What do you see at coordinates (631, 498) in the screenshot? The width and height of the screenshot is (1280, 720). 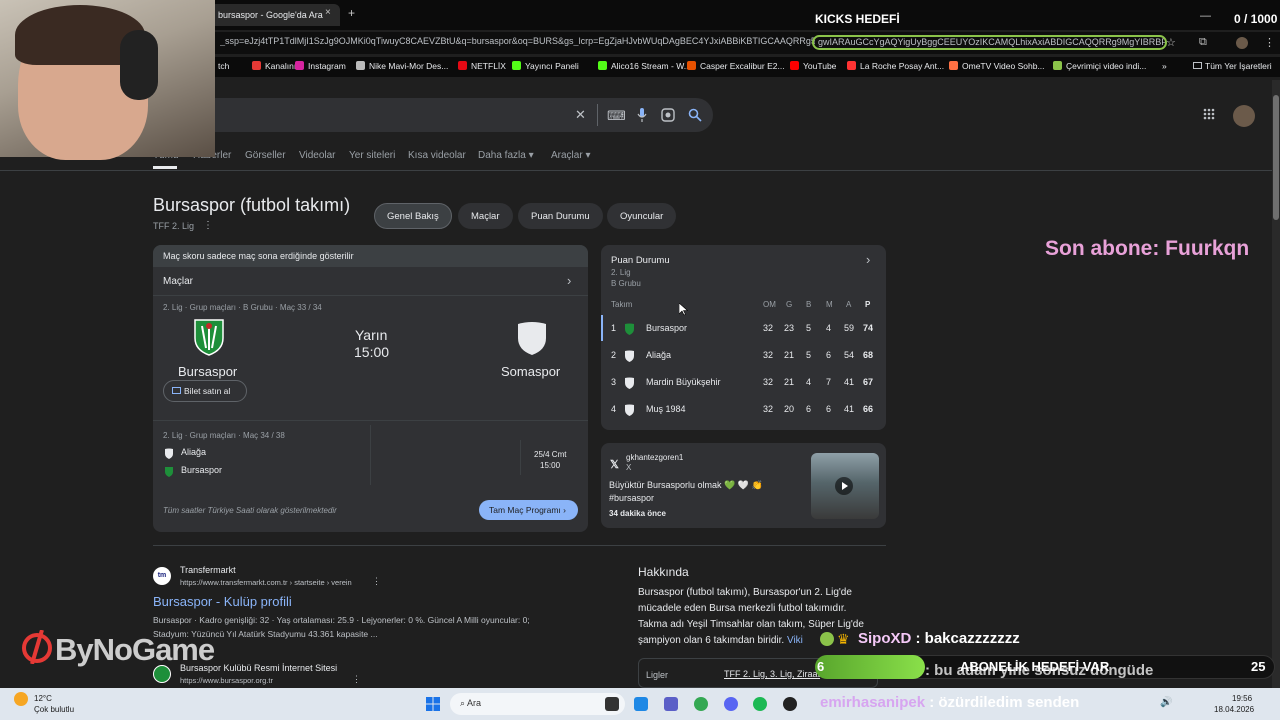 I see `post-hashtag: #bursaspor` at bounding box center [631, 498].